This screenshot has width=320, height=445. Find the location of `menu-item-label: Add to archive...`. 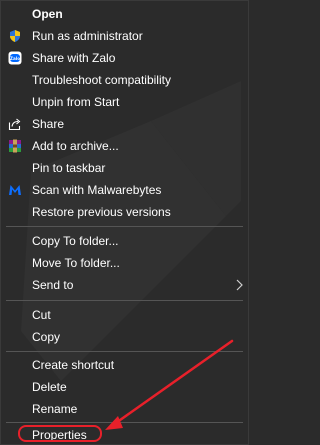

menu-item-label: Add to archive... is located at coordinates (75, 146).